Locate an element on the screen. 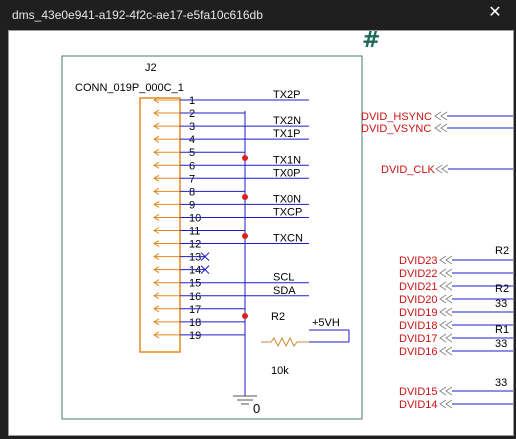 The height and width of the screenshot is (439, 516). net-label: TX1P is located at coordinates (287, 134).